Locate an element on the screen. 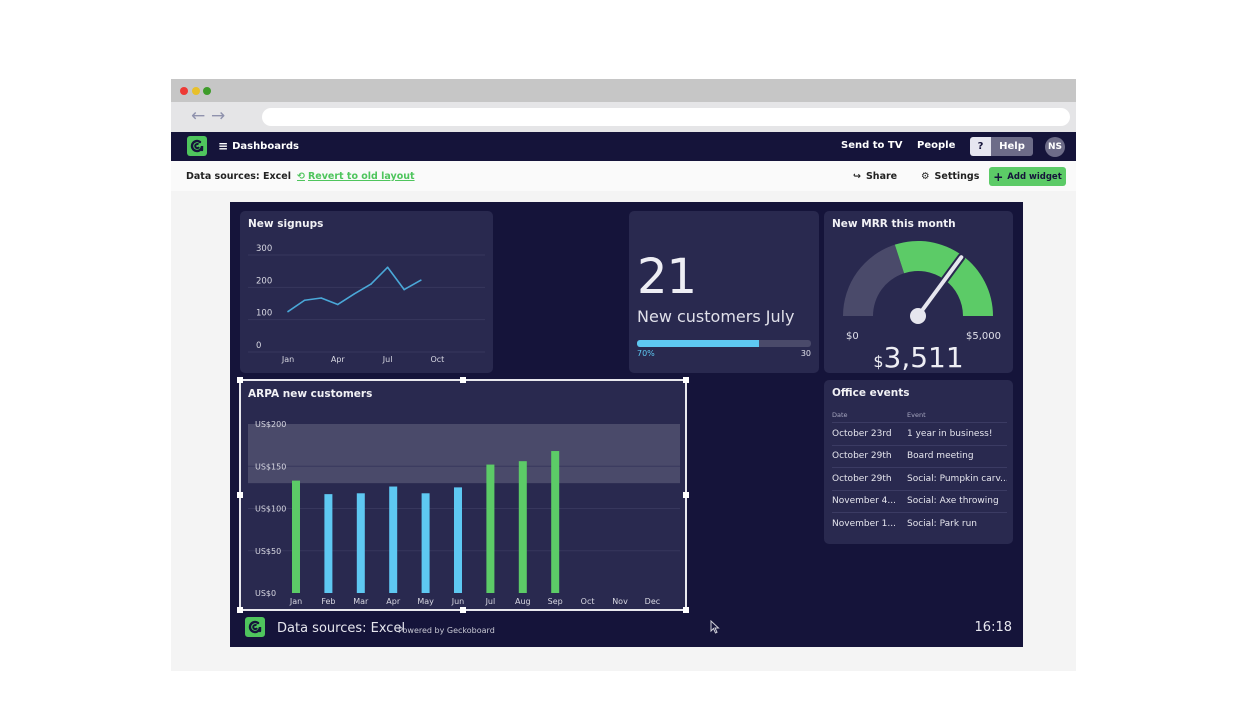 This screenshot has height=712, width=1236. hamburger-icon: ≡ is located at coordinates (223, 146).